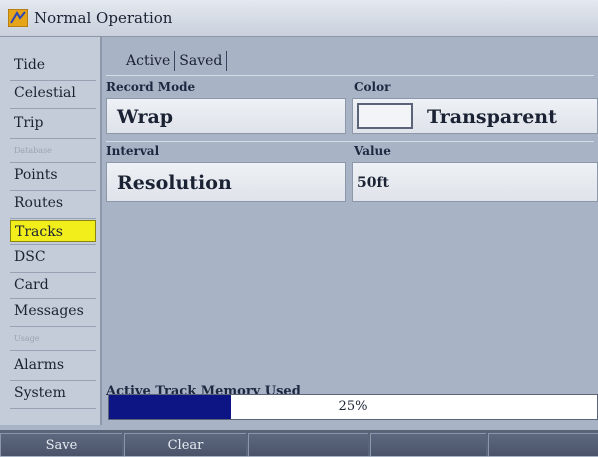 This screenshot has height=457, width=598. Describe the element at coordinates (148, 61) in the screenshot. I see `tab-active: Active` at that location.